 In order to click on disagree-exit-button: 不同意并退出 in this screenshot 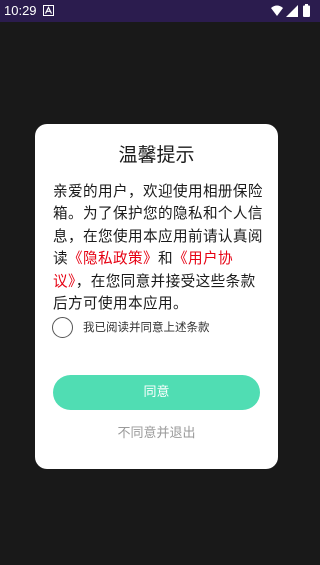, I will do `click(156, 434)`.